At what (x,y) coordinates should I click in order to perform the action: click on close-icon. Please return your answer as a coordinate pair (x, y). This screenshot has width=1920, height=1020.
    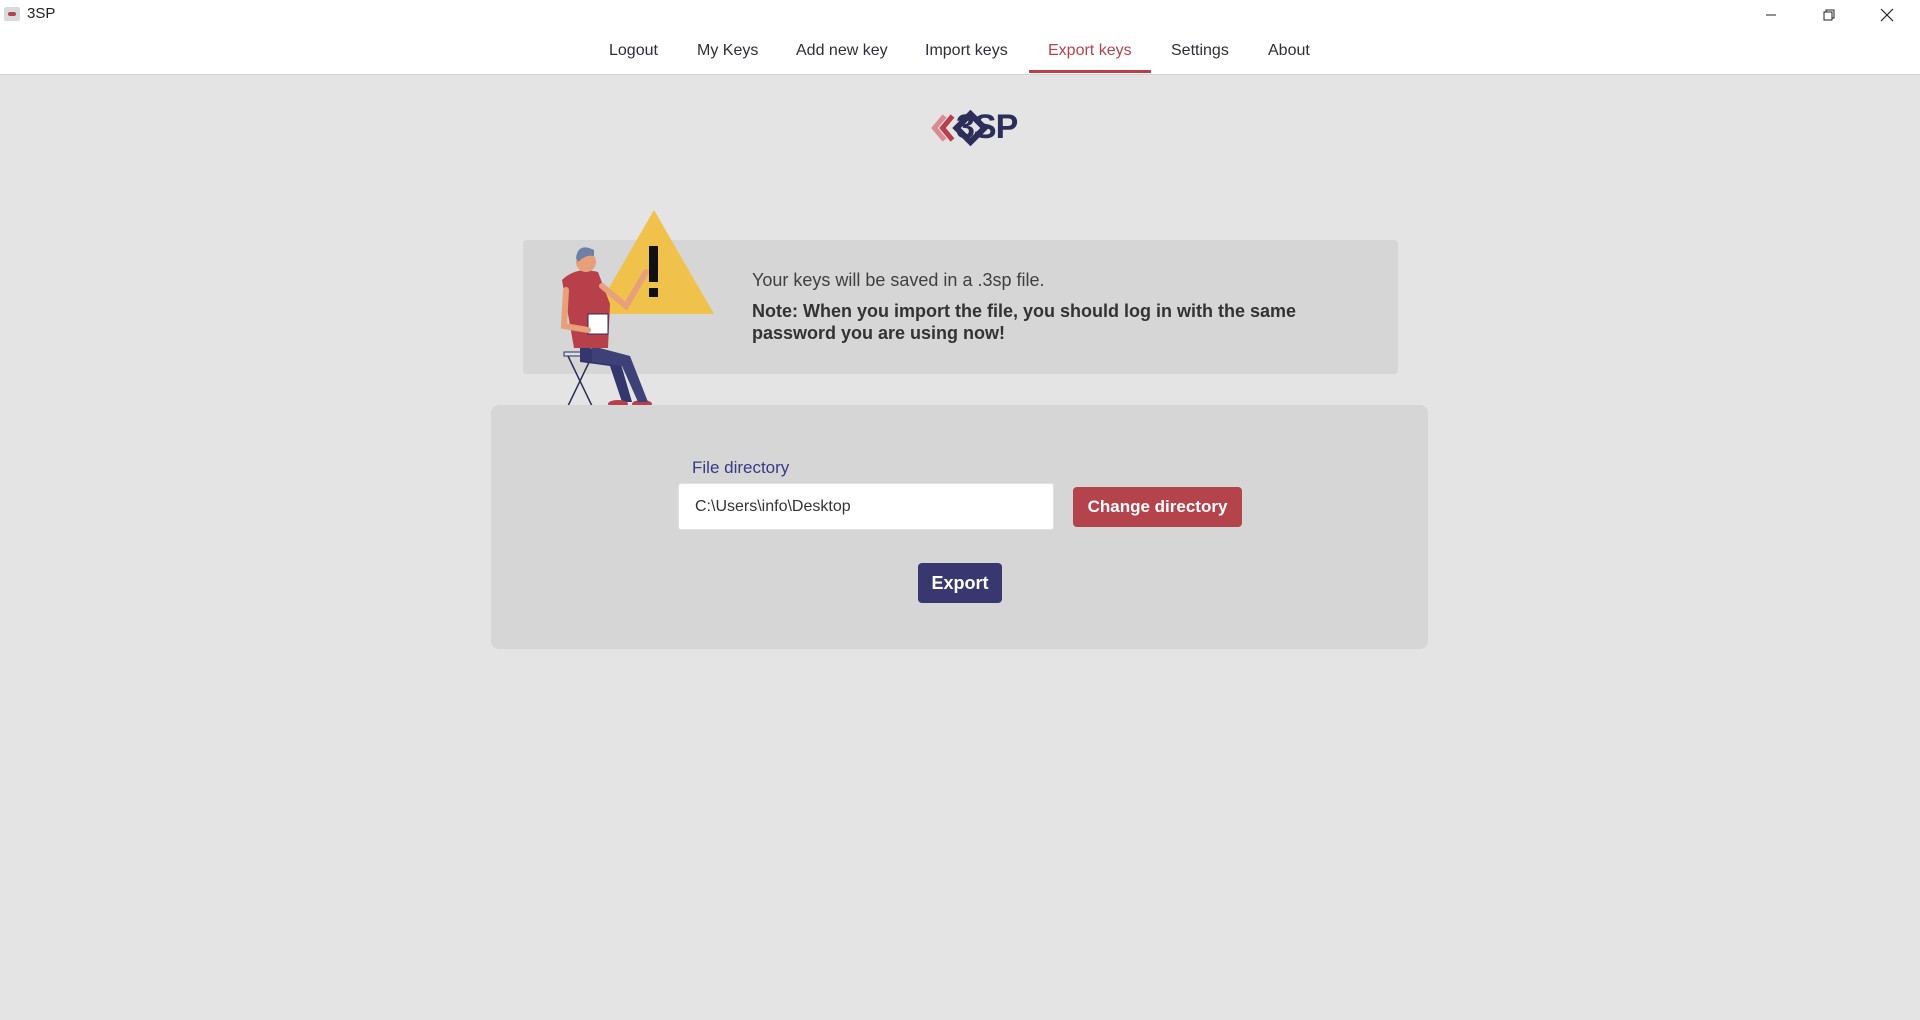
    Looking at the image, I should click on (1887, 14).